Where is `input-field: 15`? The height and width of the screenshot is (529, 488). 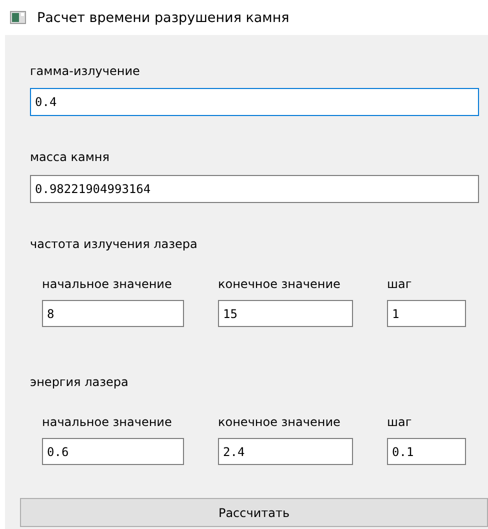
input-field: 15 is located at coordinates (285, 313).